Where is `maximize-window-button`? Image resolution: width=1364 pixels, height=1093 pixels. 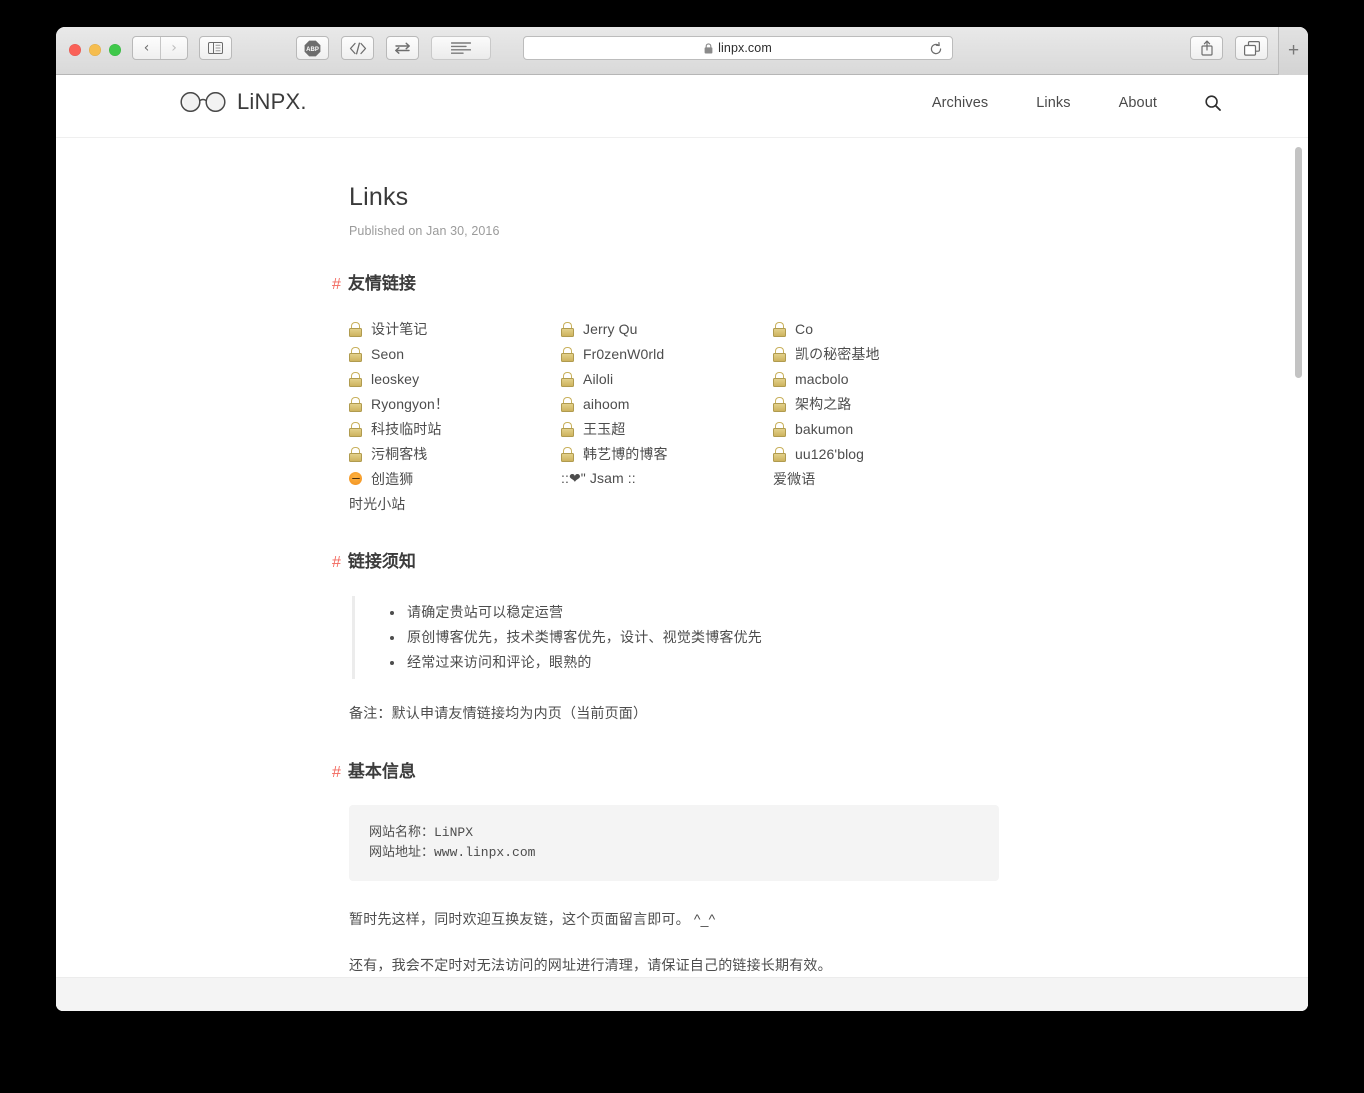 maximize-window-button is located at coordinates (115, 50).